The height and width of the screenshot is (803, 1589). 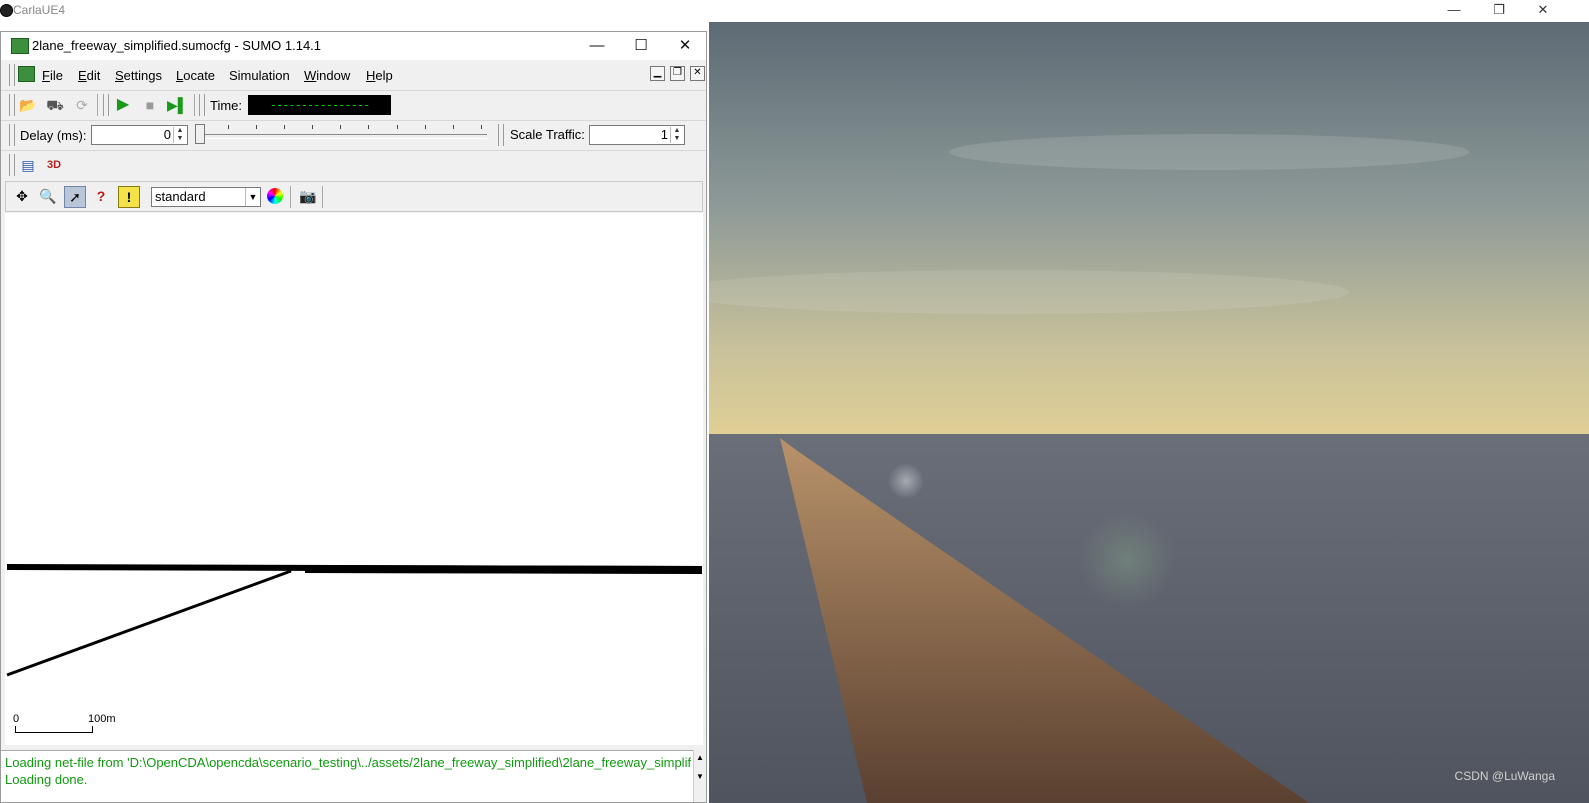 What do you see at coordinates (657, 73) in the screenshot?
I see `mdi-minimize-button: ▁` at bounding box center [657, 73].